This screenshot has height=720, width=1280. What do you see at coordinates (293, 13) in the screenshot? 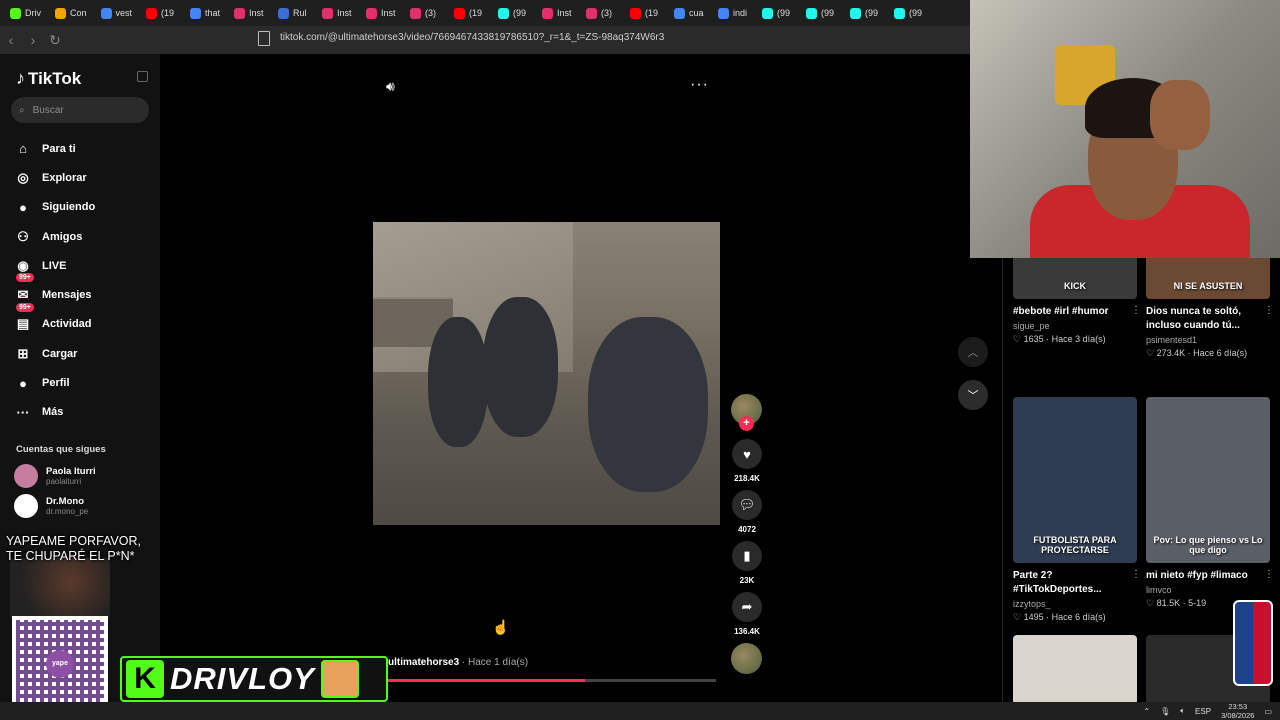
I see `browser-tab: Rul` at bounding box center [293, 13].